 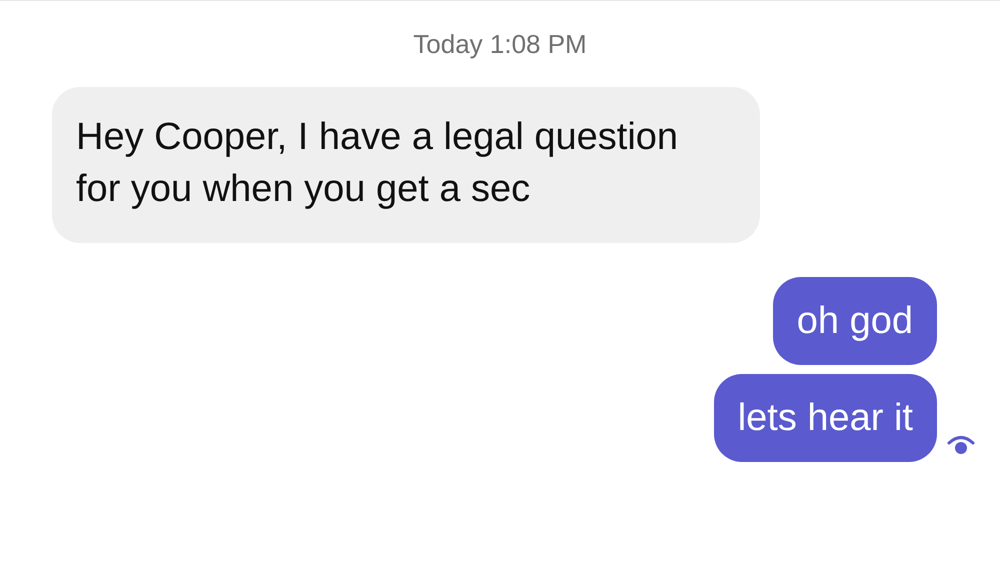 I want to click on outgoing-message-bubble: lets hear it, so click(x=825, y=418).